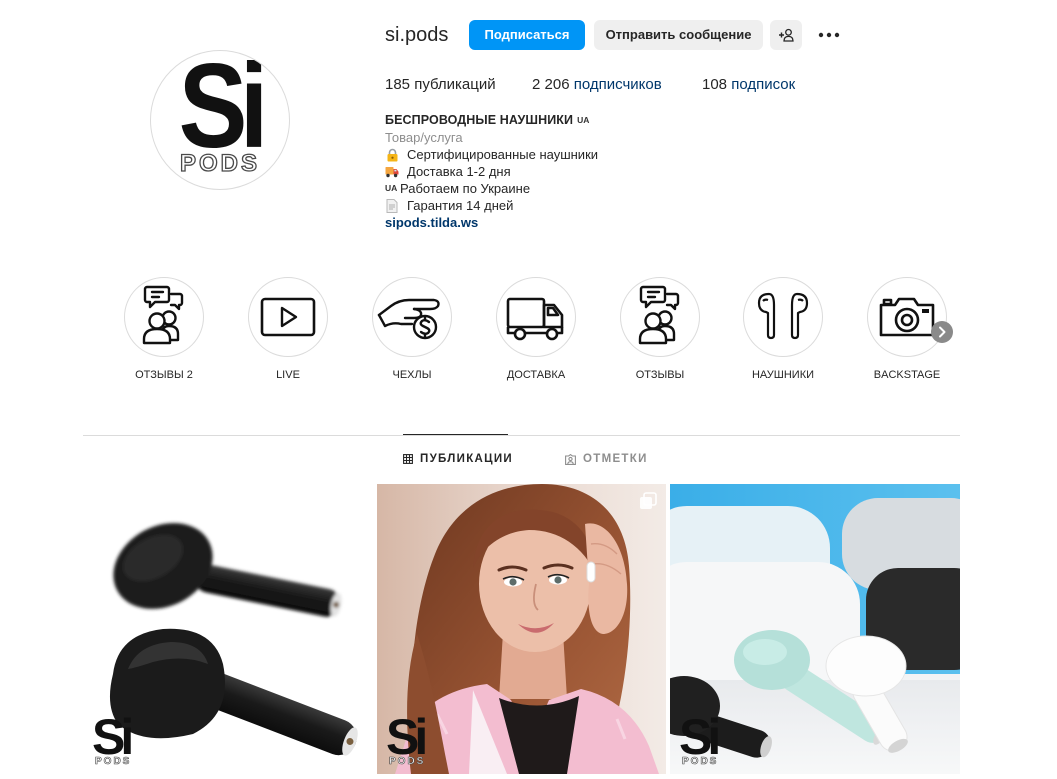 The width and height of the screenshot is (1057, 779). I want to click on highlight-dostavka: ДОСТАВКА, so click(536, 332).